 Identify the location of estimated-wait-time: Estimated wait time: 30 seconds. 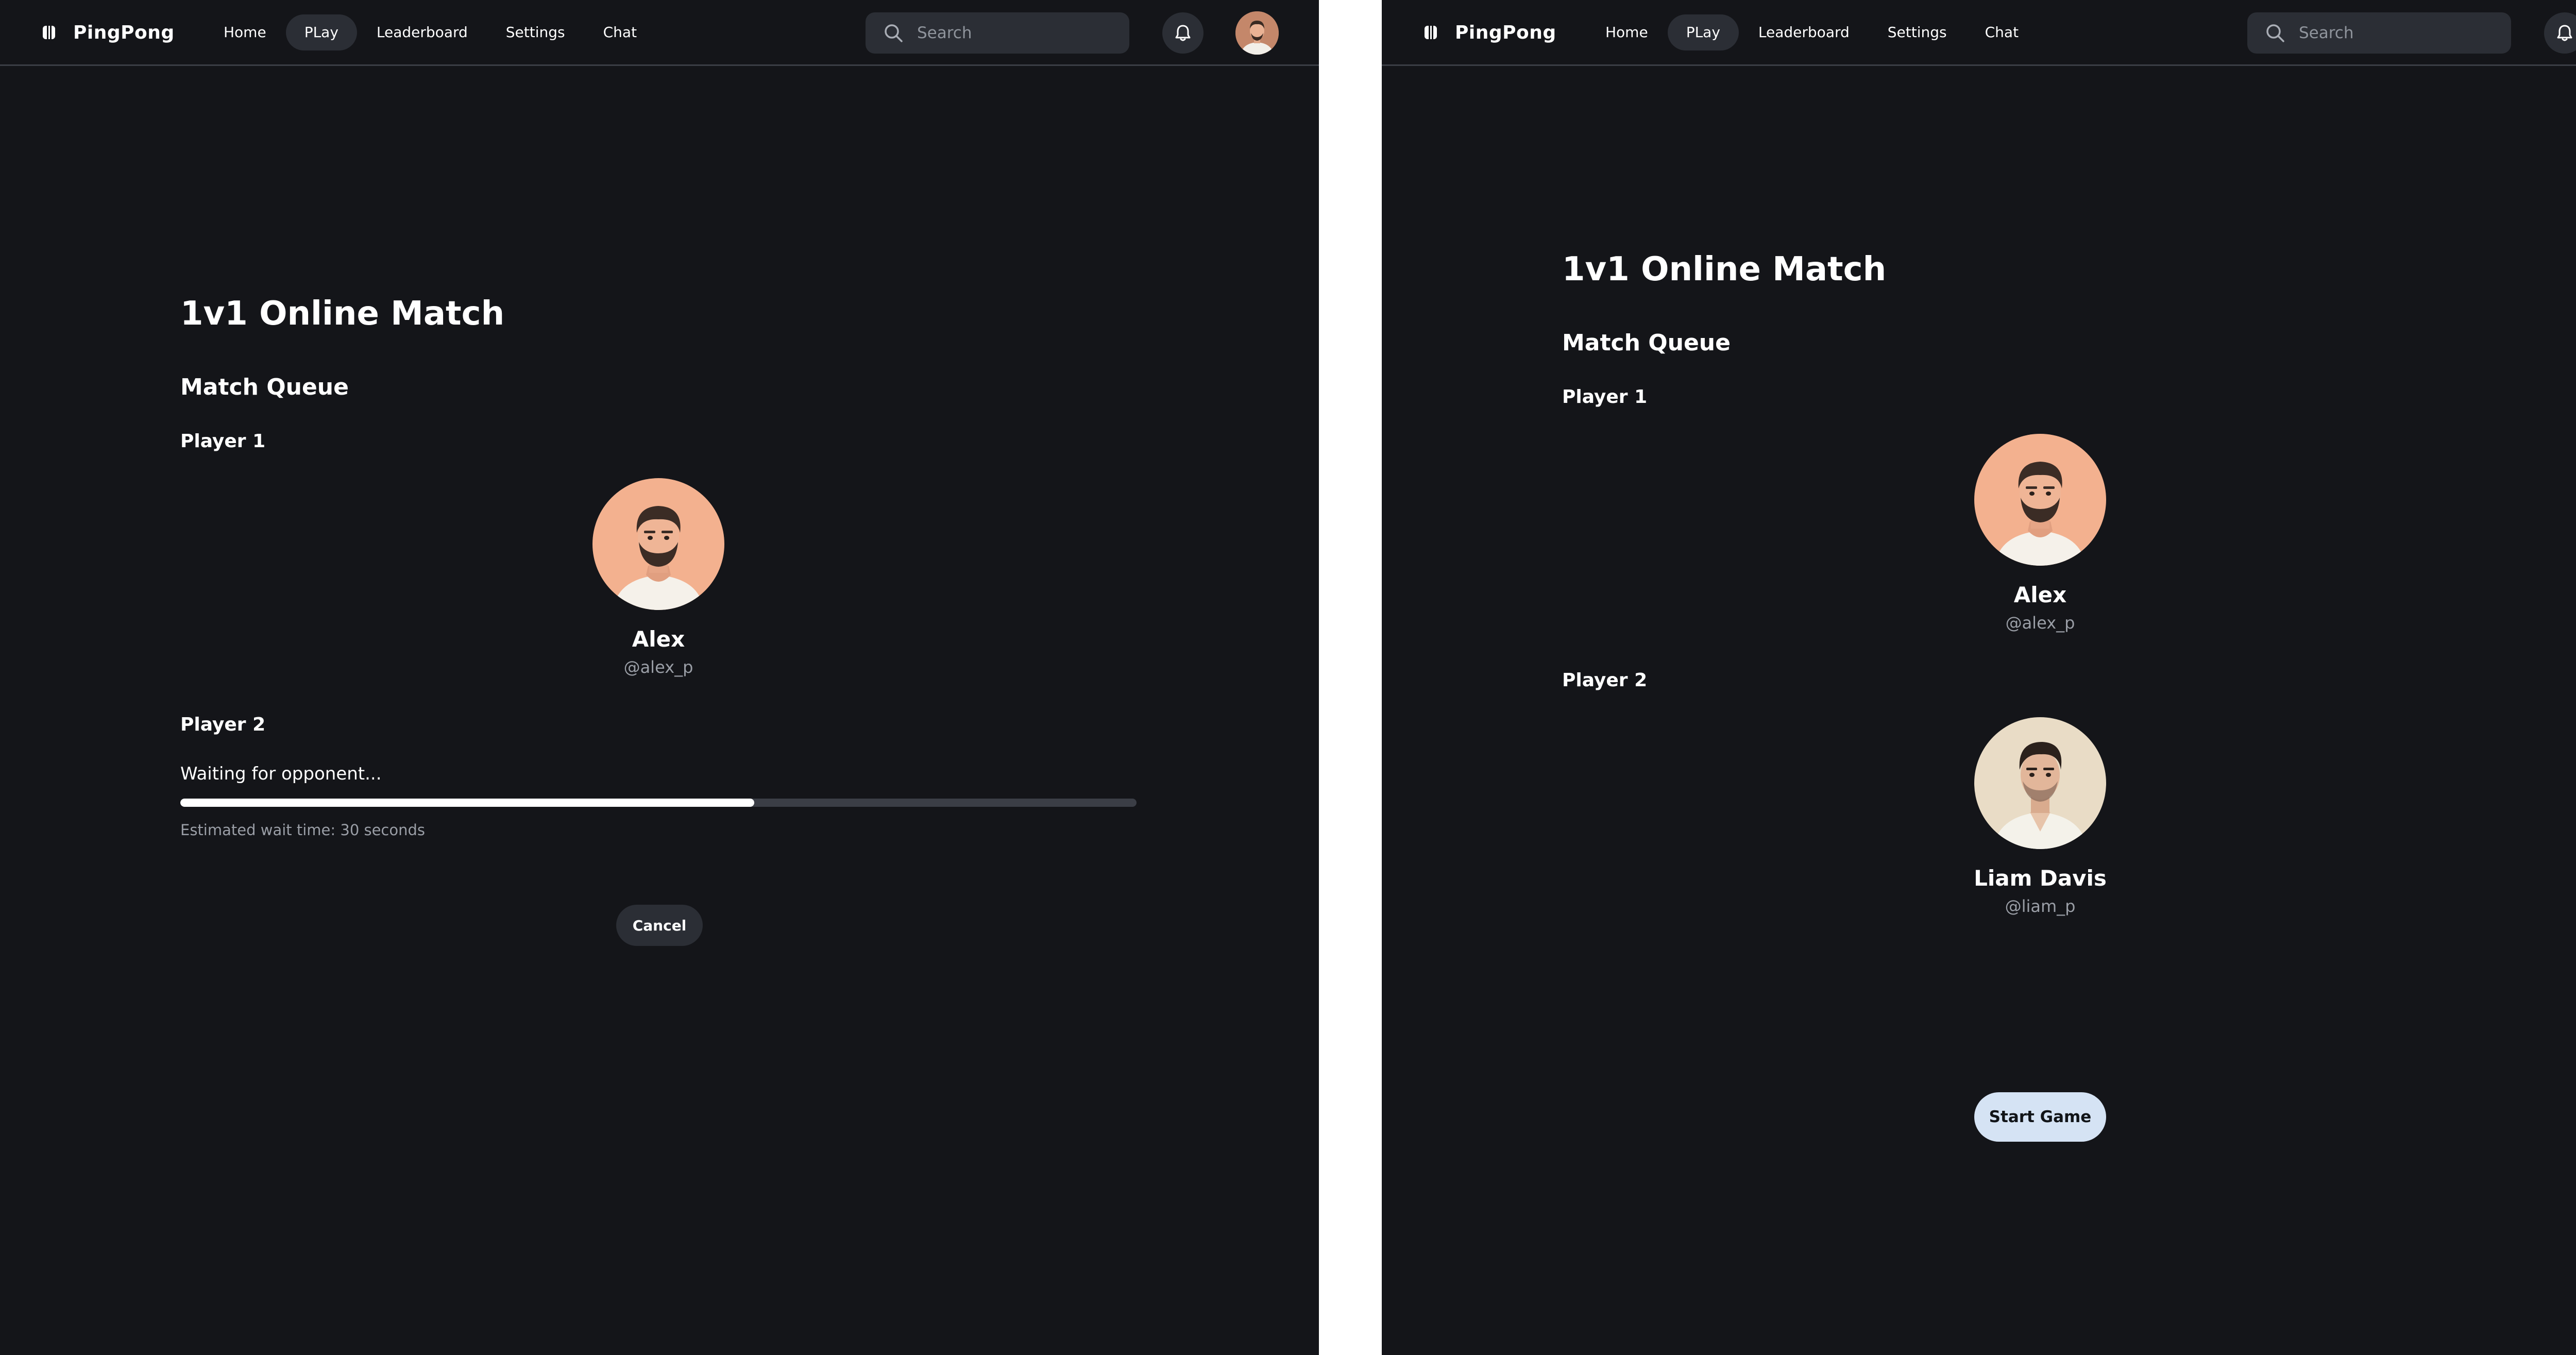
(303, 830).